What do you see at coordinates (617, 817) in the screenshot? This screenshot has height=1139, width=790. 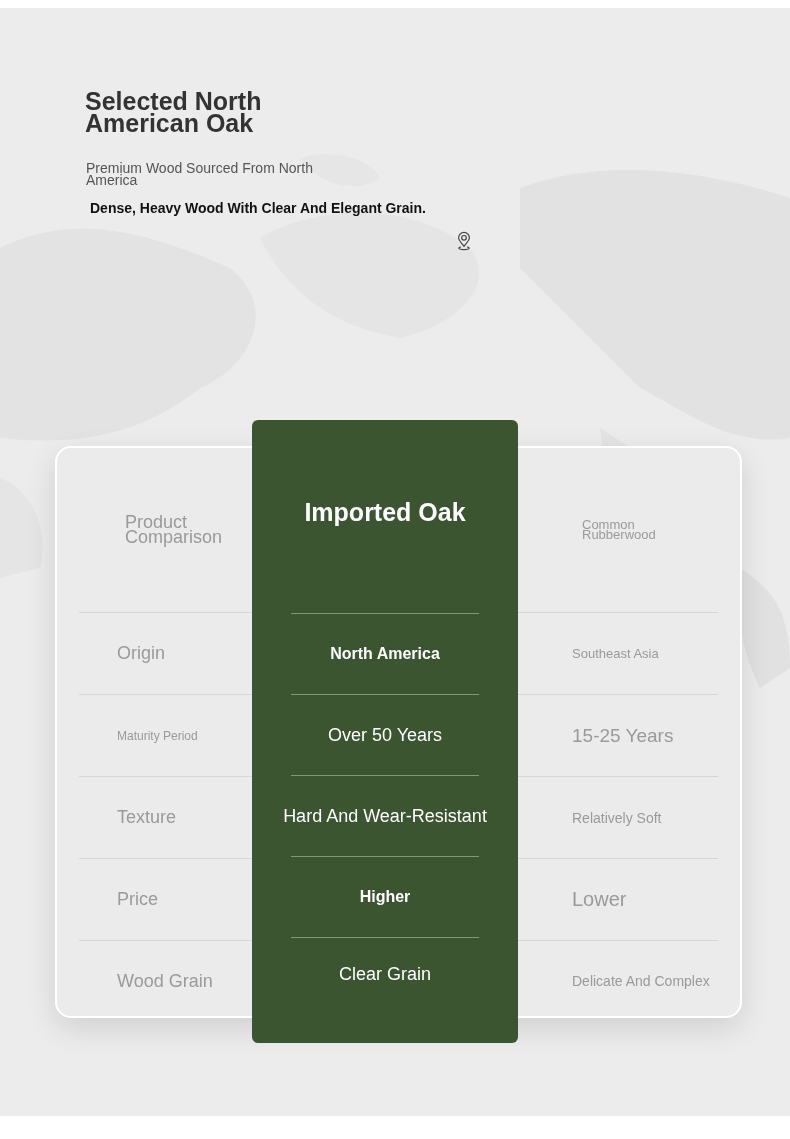 I see `table-cell: Relatively Soft` at bounding box center [617, 817].